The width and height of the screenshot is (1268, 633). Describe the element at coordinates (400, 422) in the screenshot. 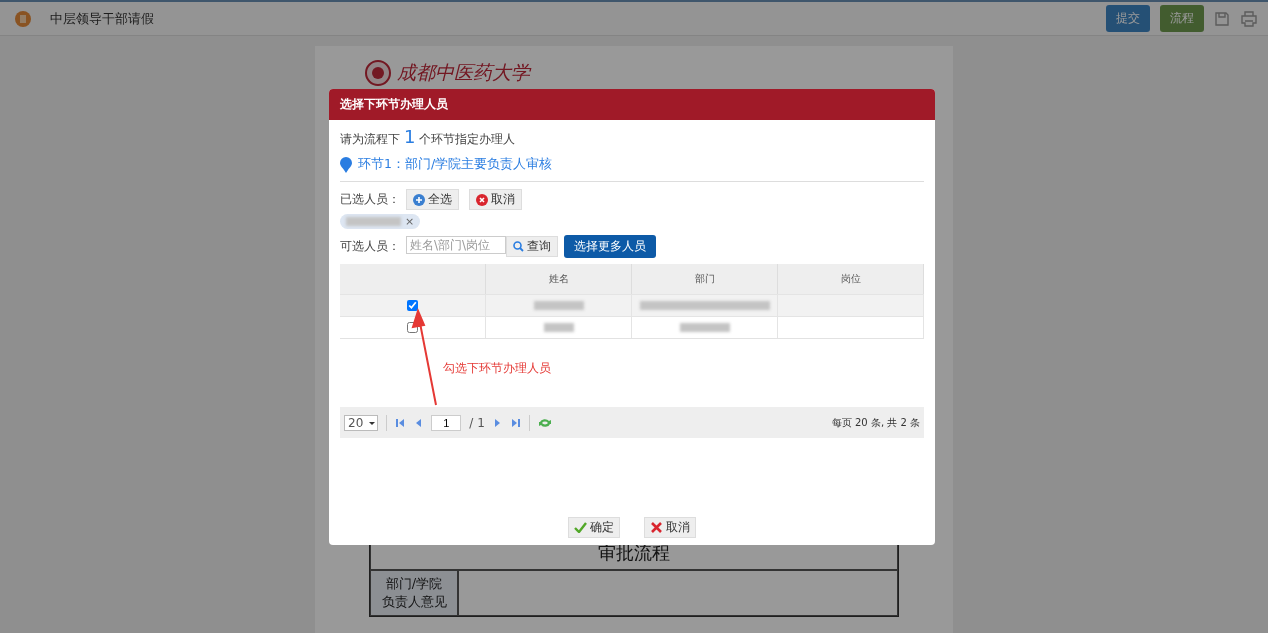

I see `first-page-icon` at that location.